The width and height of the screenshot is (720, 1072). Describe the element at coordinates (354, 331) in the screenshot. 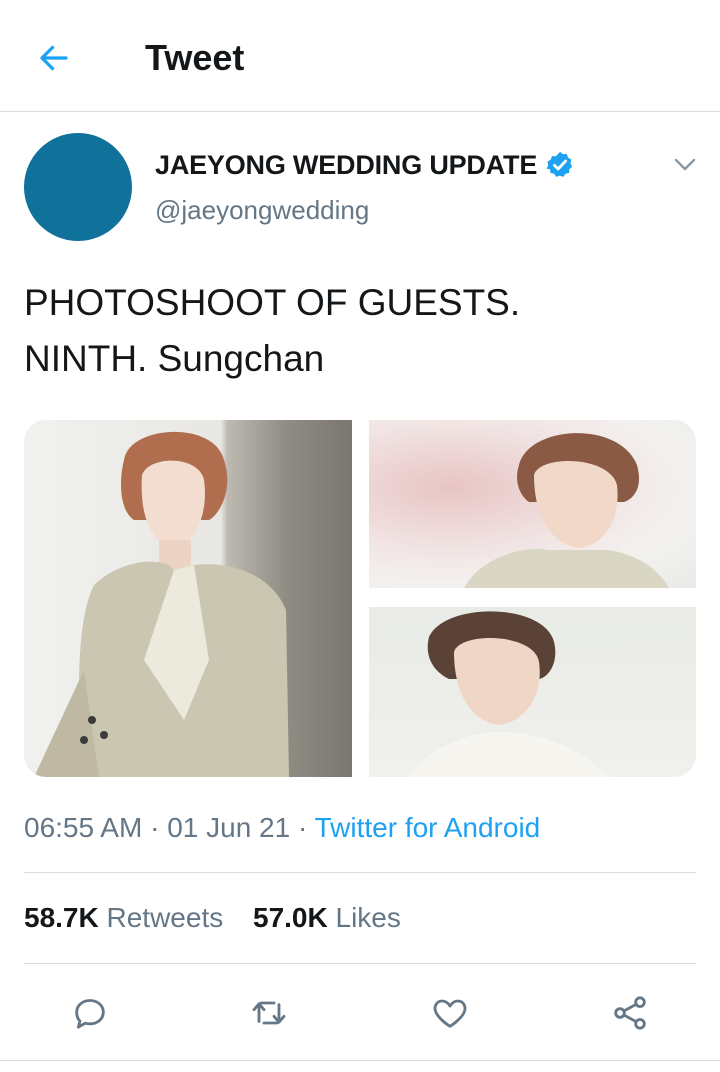

I see `tweet-text: PHOTOSHOOT OF GUESTS. NINTH. Sungchan` at that location.